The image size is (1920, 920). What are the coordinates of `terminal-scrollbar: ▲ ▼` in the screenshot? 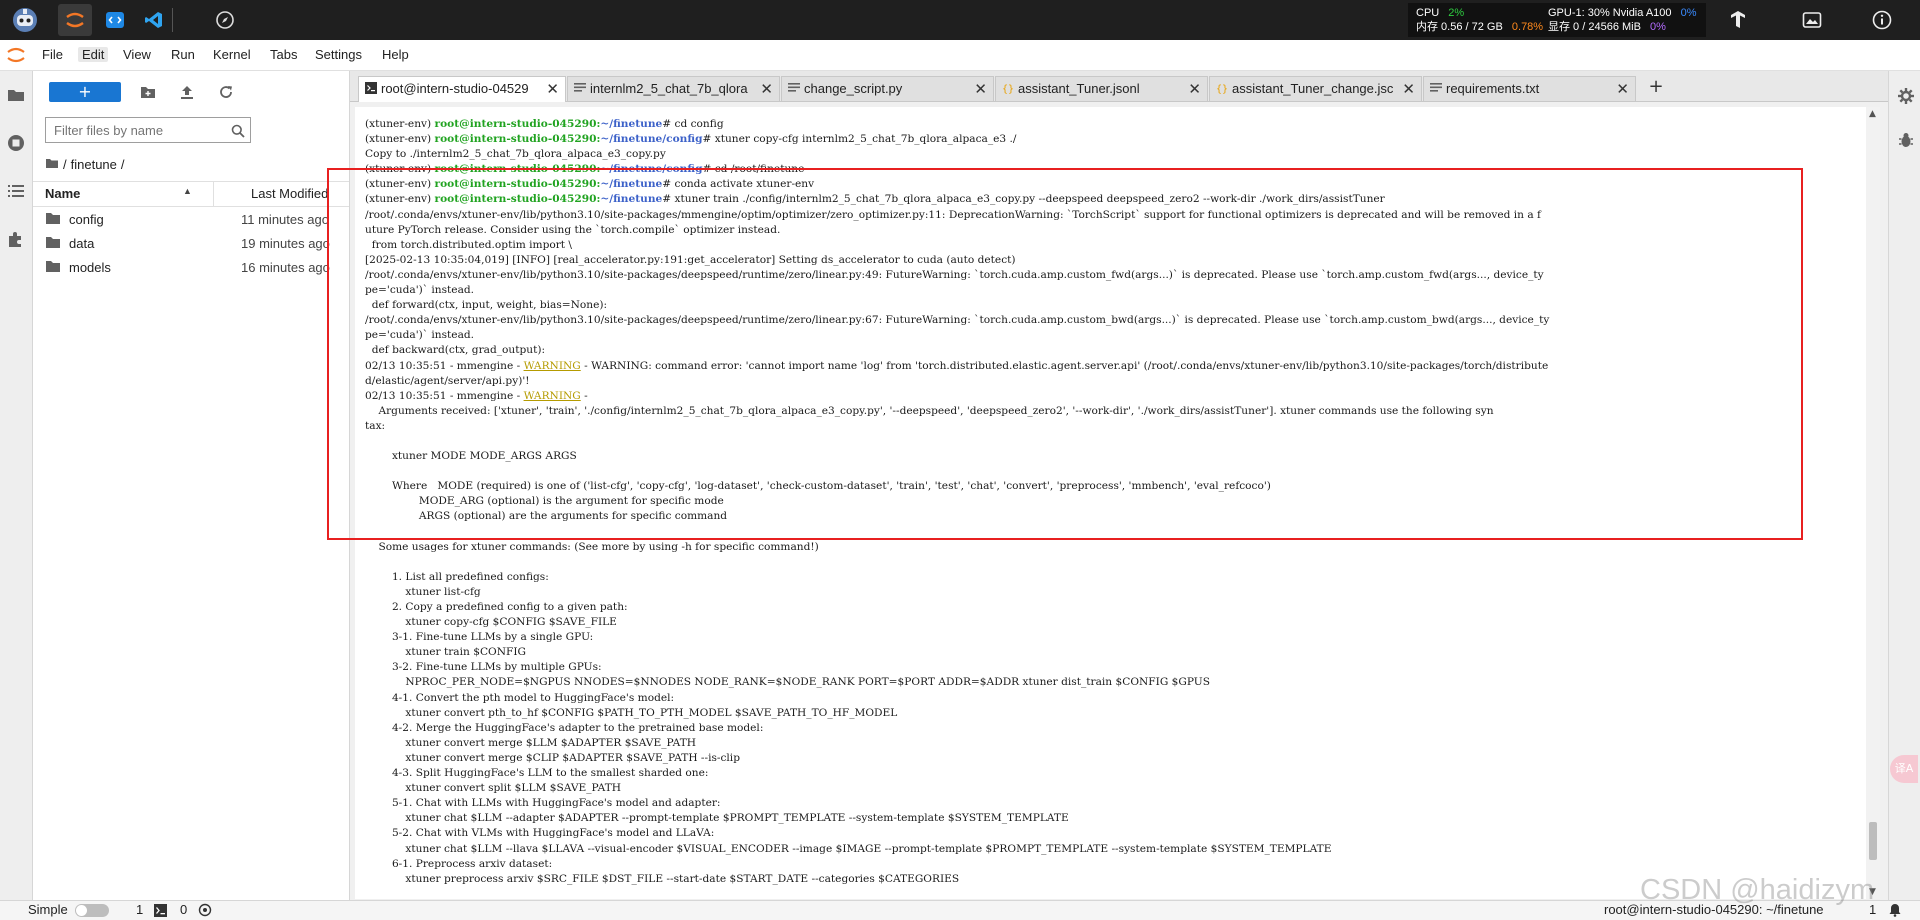 It's located at (1873, 503).